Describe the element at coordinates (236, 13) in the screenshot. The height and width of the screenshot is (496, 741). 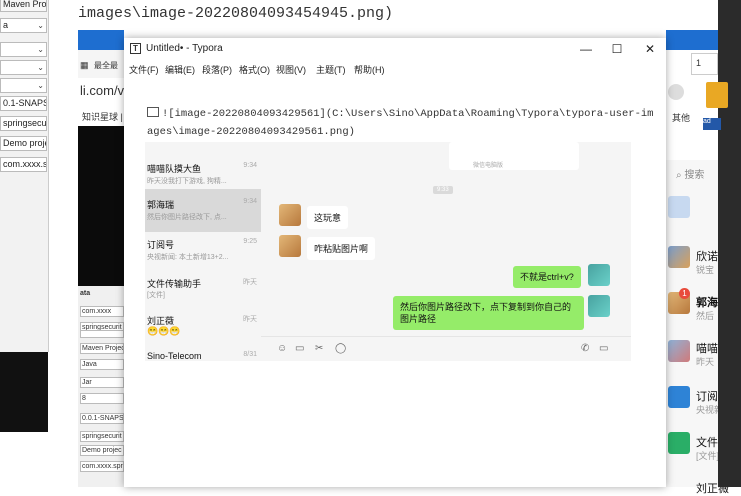
I see `background-path-text: images\image-20220804093454945.png)` at that location.